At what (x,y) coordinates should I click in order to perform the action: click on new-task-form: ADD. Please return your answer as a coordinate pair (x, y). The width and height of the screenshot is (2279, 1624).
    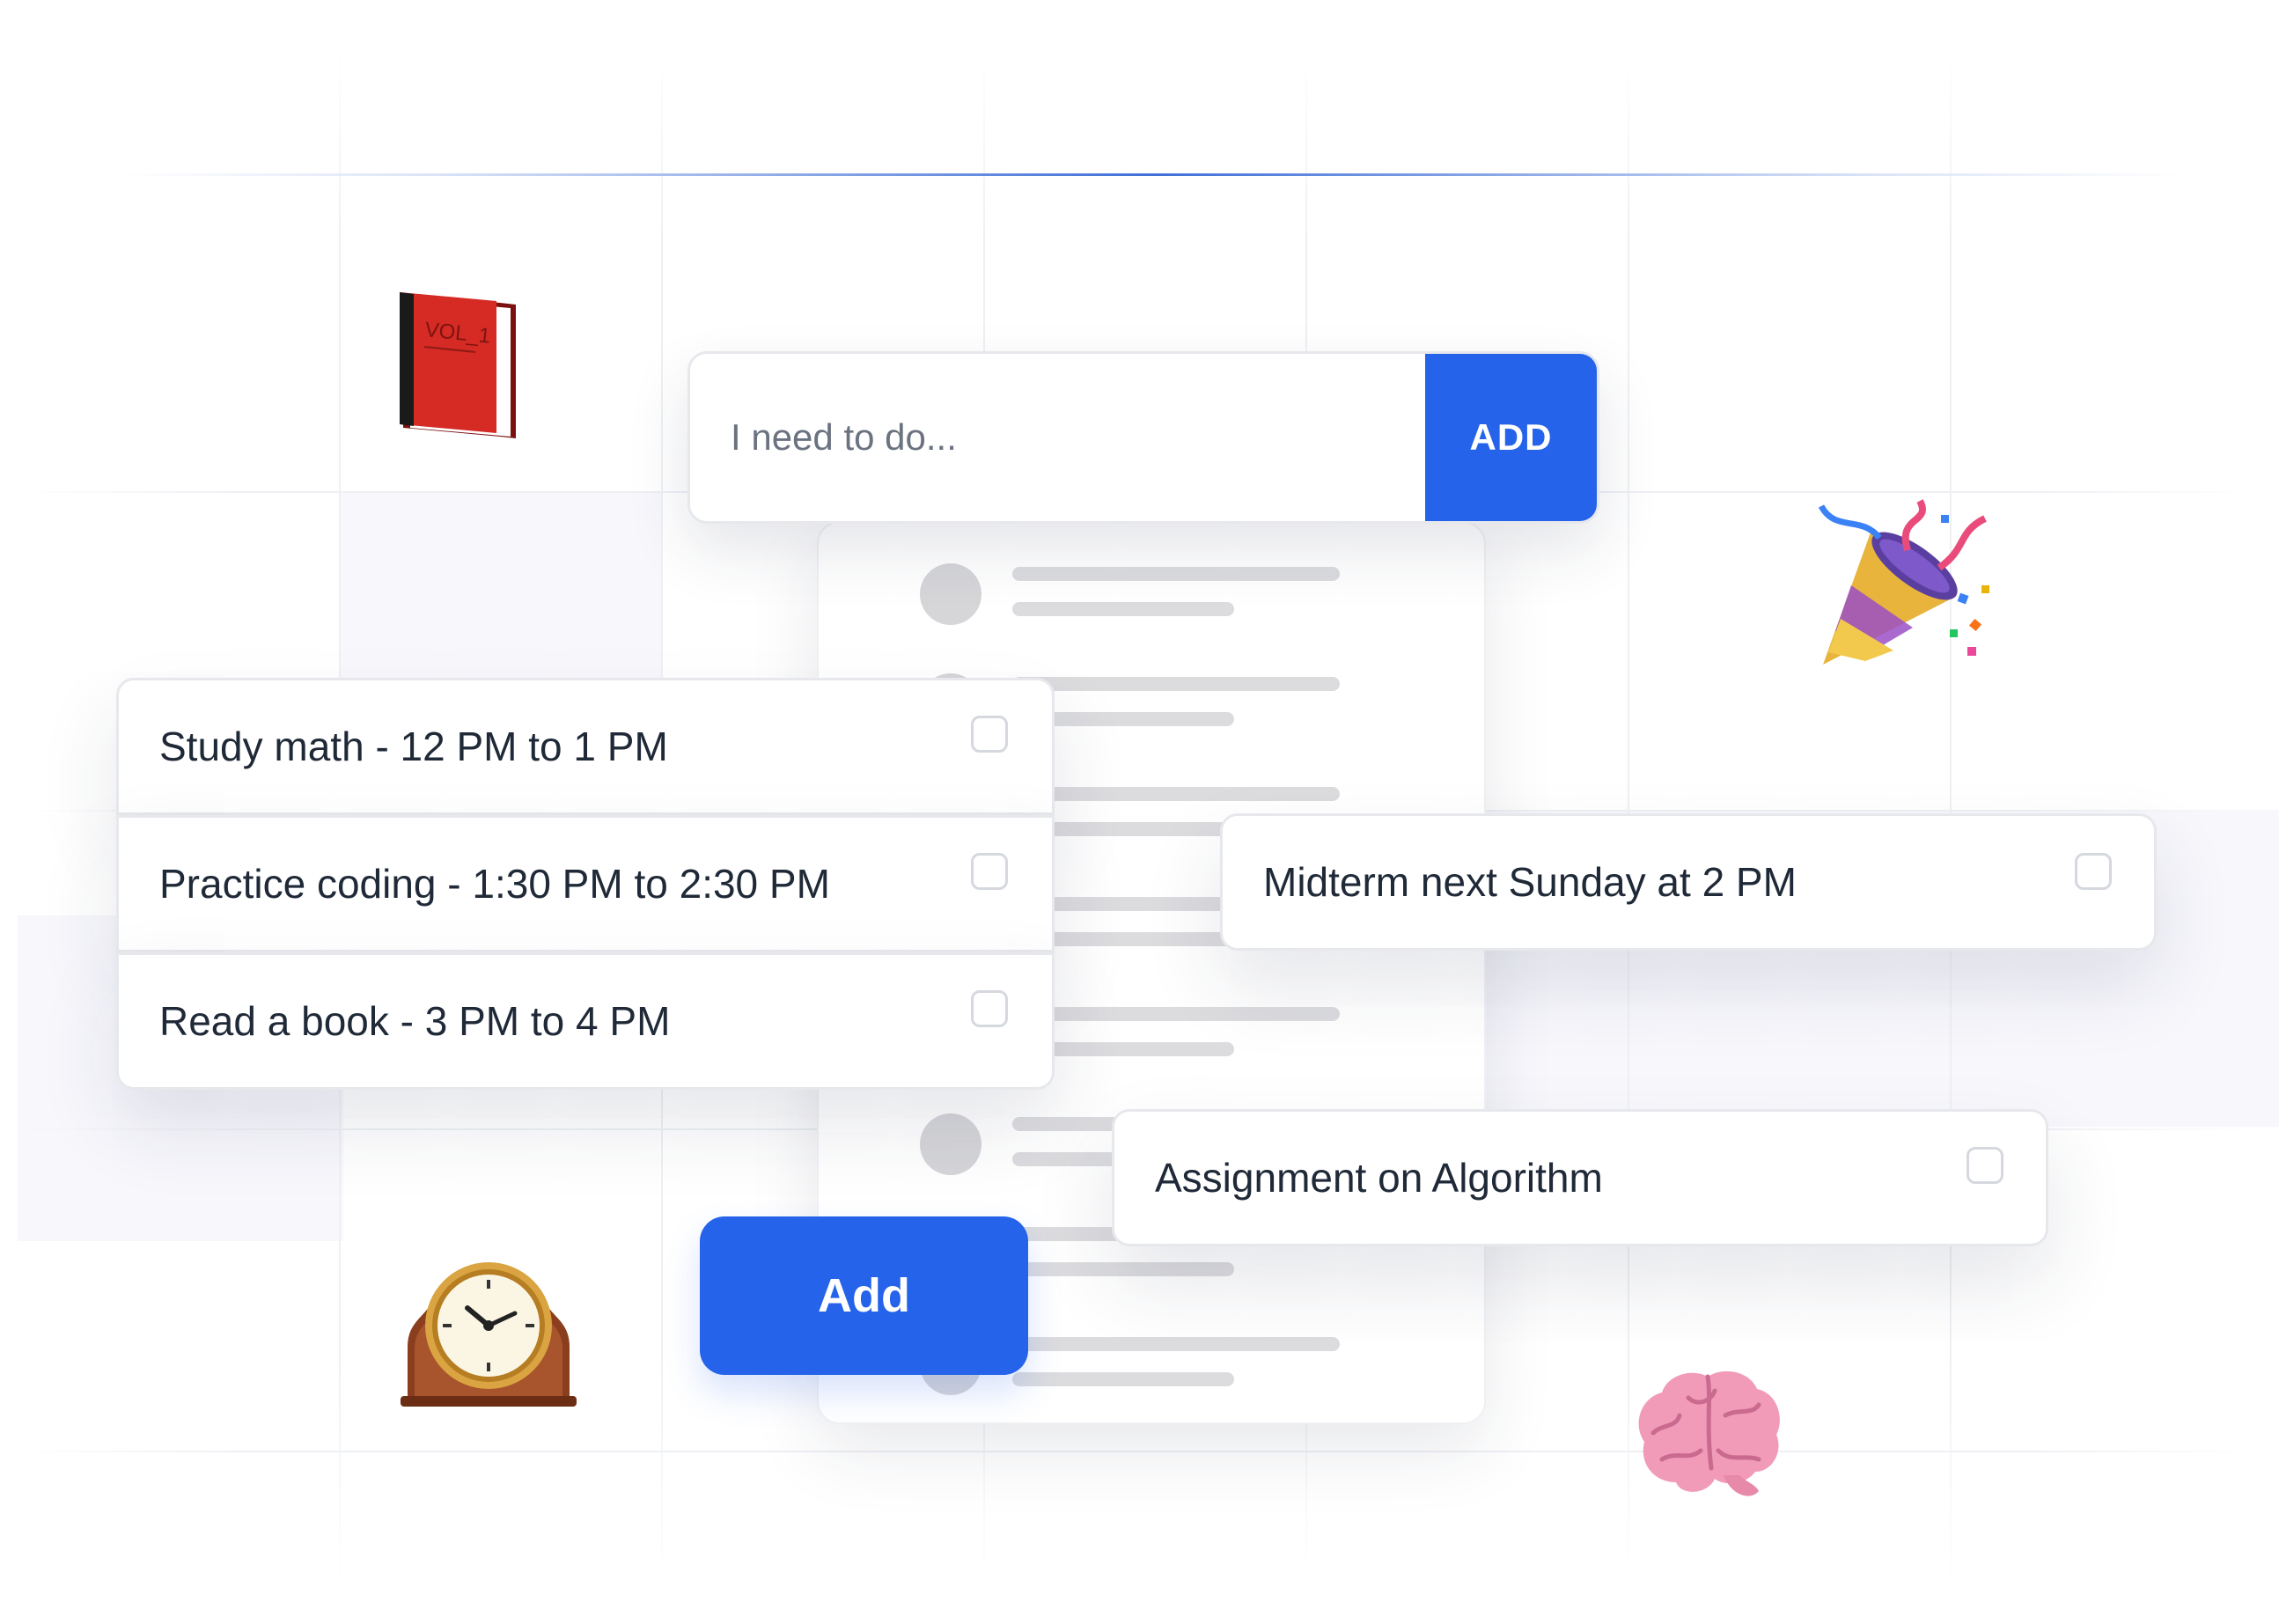
    Looking at the image, I should click on (1143, 437).